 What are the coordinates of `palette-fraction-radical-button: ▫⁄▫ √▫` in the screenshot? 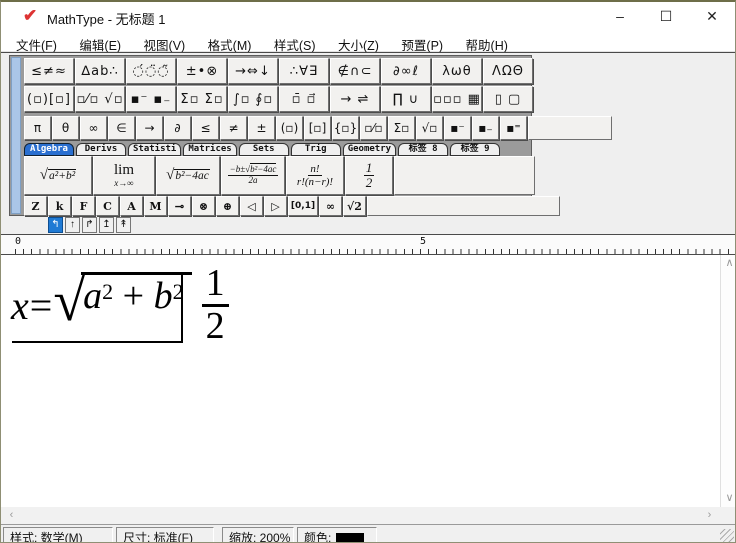 It's located at (100, 99).